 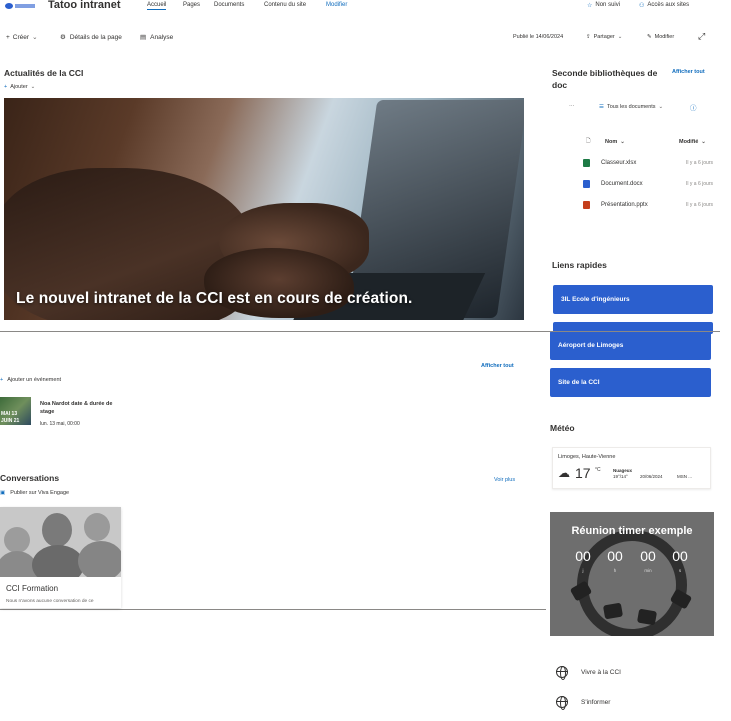 I want to click on create-button: + Créer ⌄, so click(x=22, y=37).